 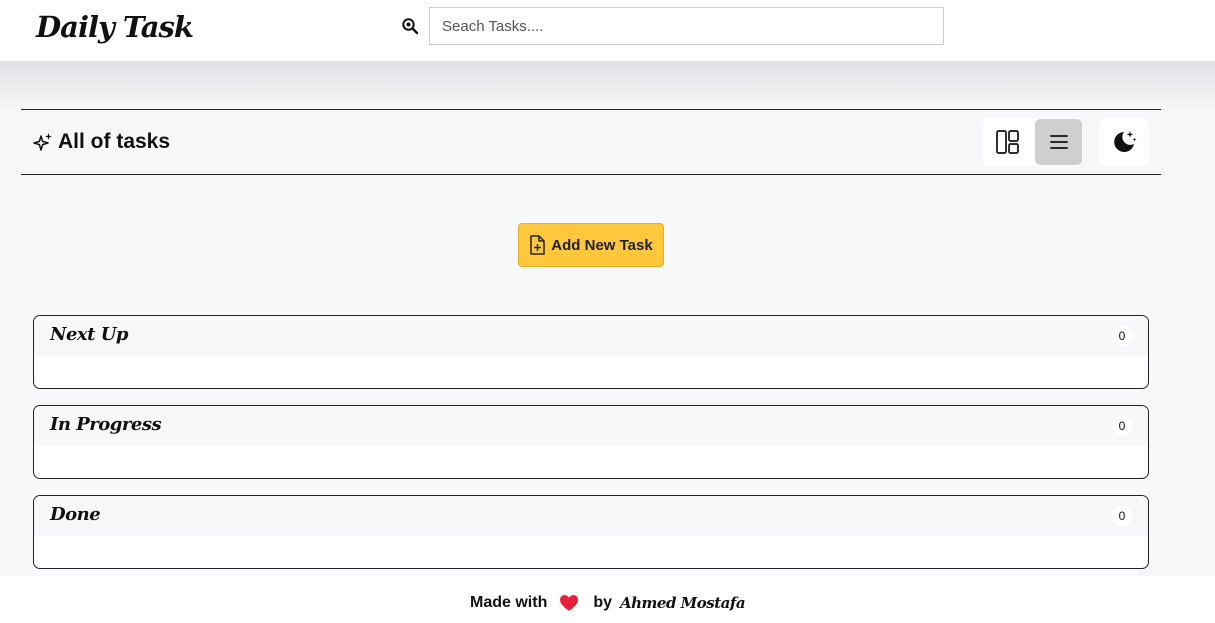 What do you see at coordinates (114, 141) in the screenshot?
I see `section-title: All of tasks` at bounding box center [114, 141].